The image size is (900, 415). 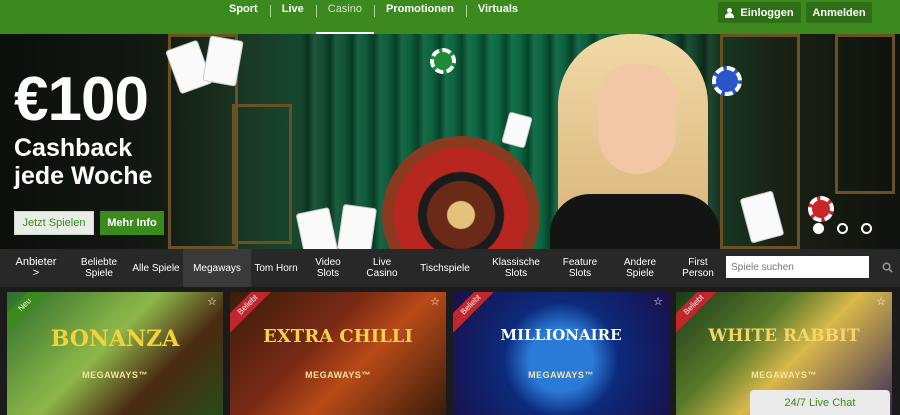 I want to click on nav-live: Live, so click(x=292, y=17).